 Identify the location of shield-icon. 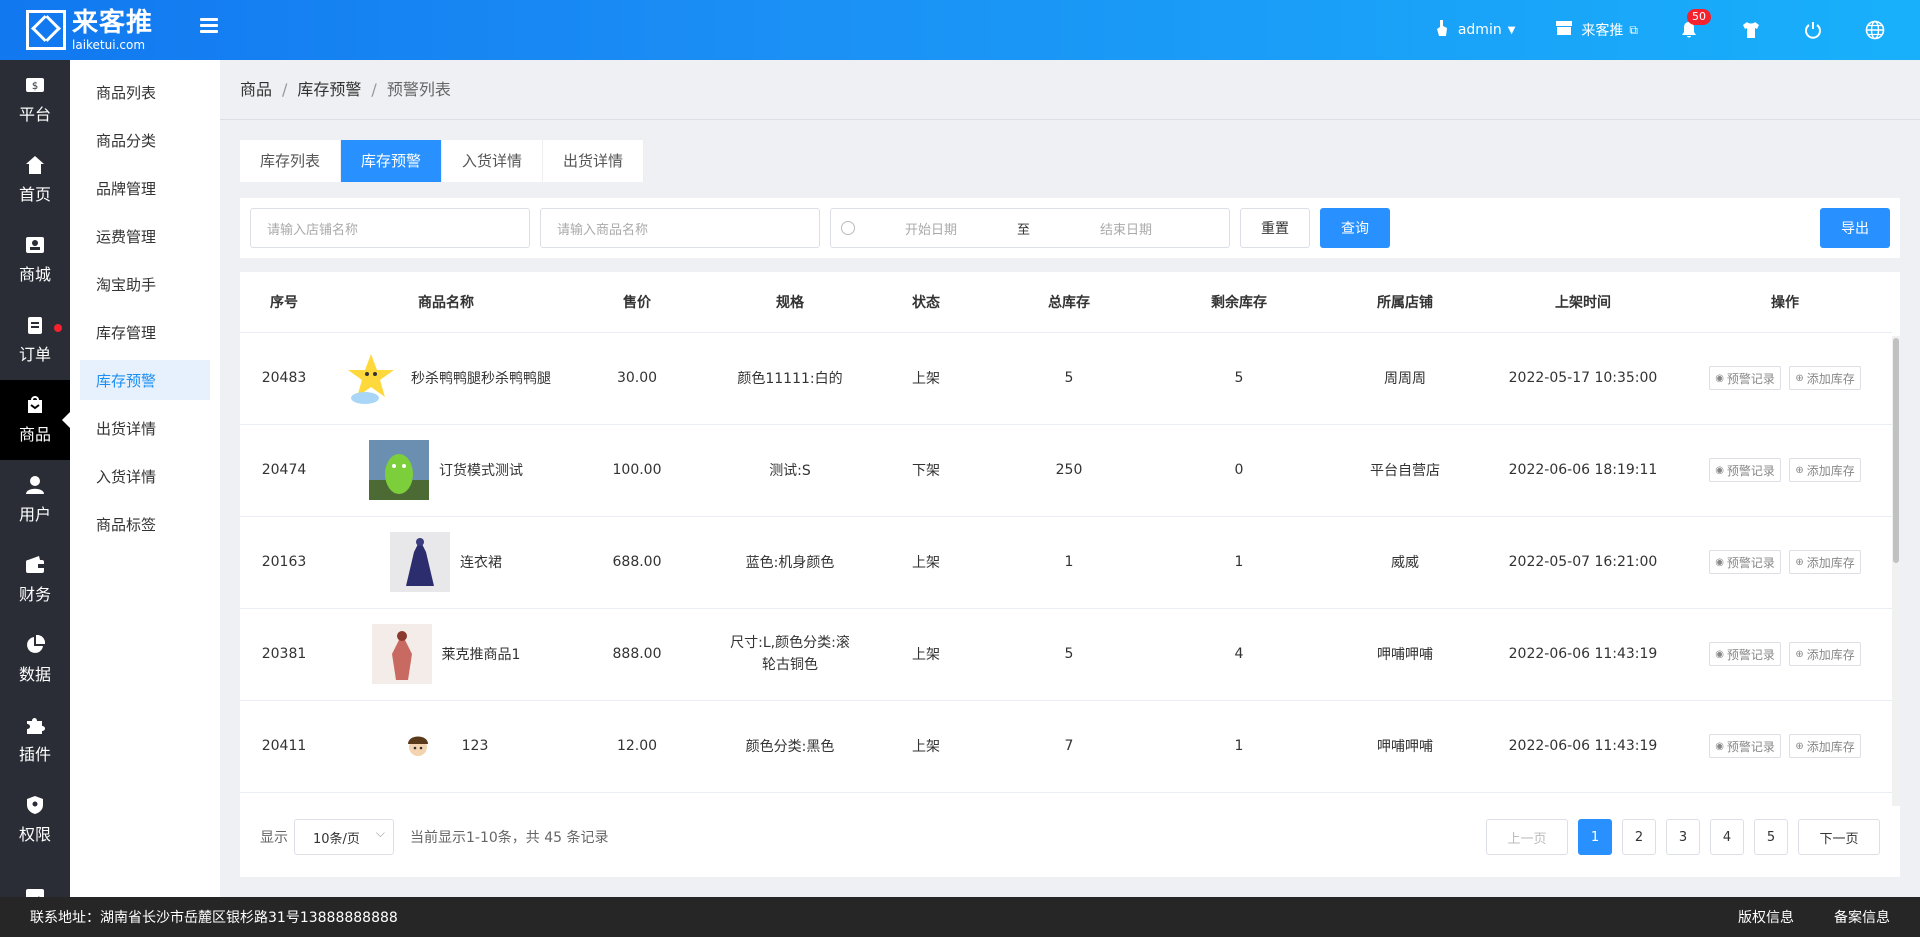
(35, 805).